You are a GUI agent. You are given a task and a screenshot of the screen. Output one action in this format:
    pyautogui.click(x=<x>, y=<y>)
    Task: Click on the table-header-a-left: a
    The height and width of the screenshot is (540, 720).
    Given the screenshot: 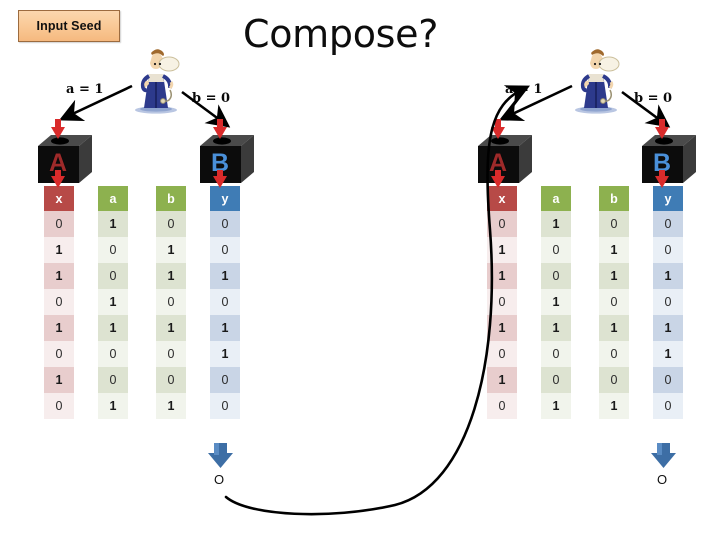 What is the action you would take?
    pyautogui.click(x=113, y=198)
    